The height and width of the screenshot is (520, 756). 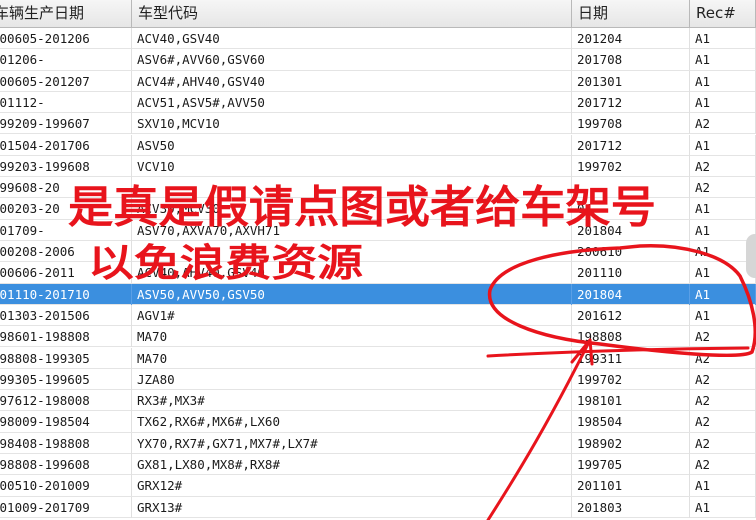 What do you see at coordinates (66, 422) in the screenshot?
I see `cell-production-date: 198009-198504` at bounding box center [66, 422].